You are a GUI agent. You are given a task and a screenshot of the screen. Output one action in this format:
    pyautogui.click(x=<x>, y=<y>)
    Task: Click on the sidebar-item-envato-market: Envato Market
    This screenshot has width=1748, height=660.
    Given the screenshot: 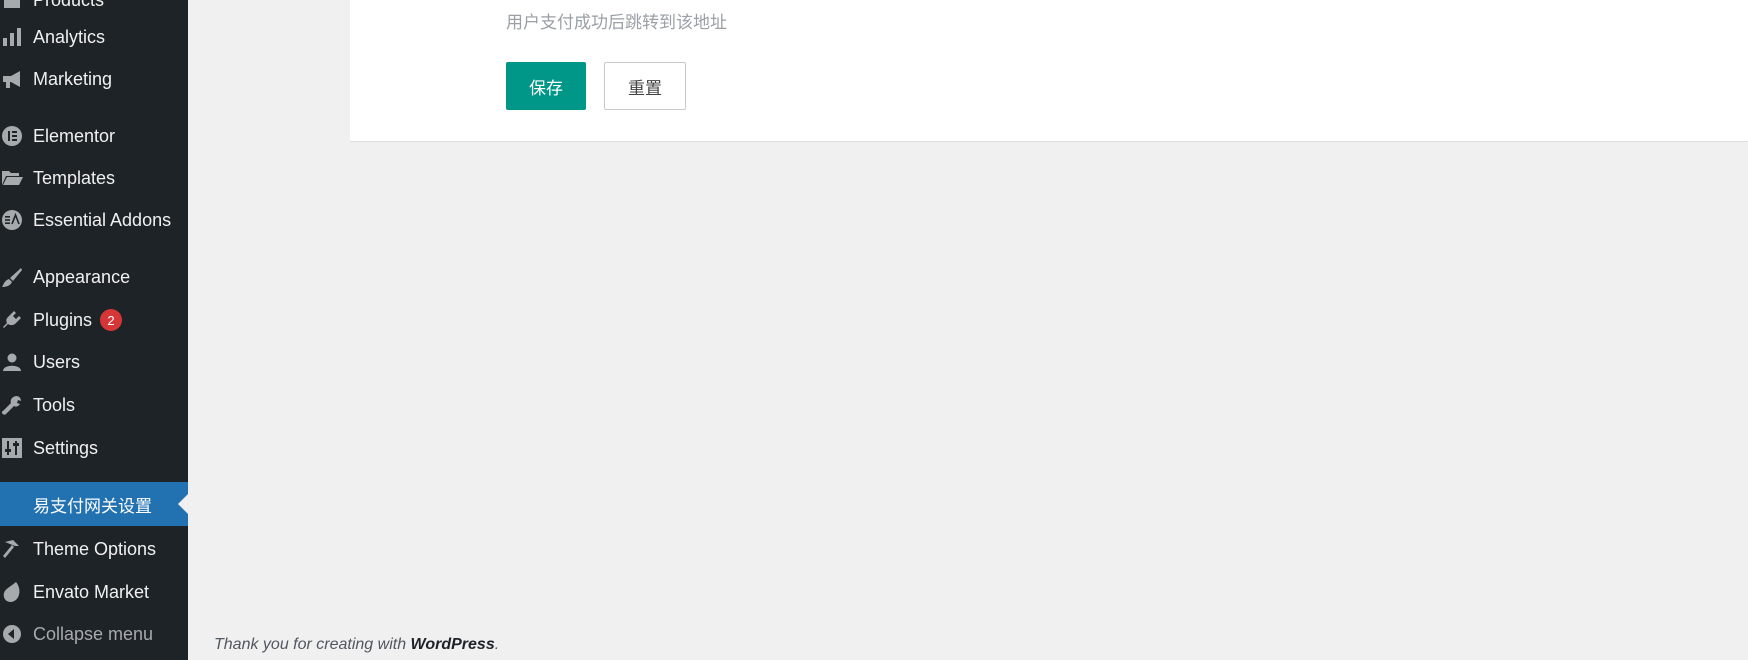 What is the action you would take?
    pyautogui.click(x=94, y=592)
    